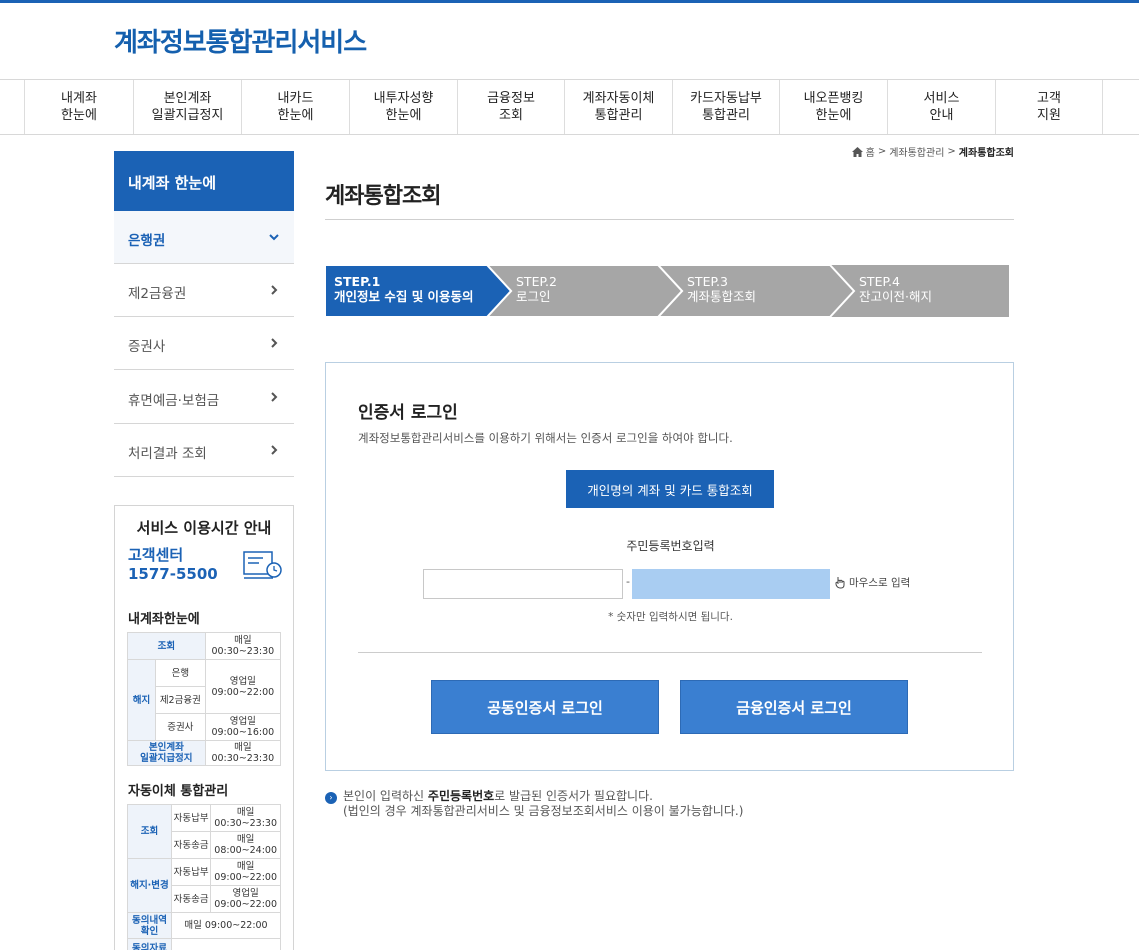  Describe the element at coordinates (187, 107) in the screenshot. I see `gnb-item-payment-stop: 본인계좌 일괄지급정지` at that location.